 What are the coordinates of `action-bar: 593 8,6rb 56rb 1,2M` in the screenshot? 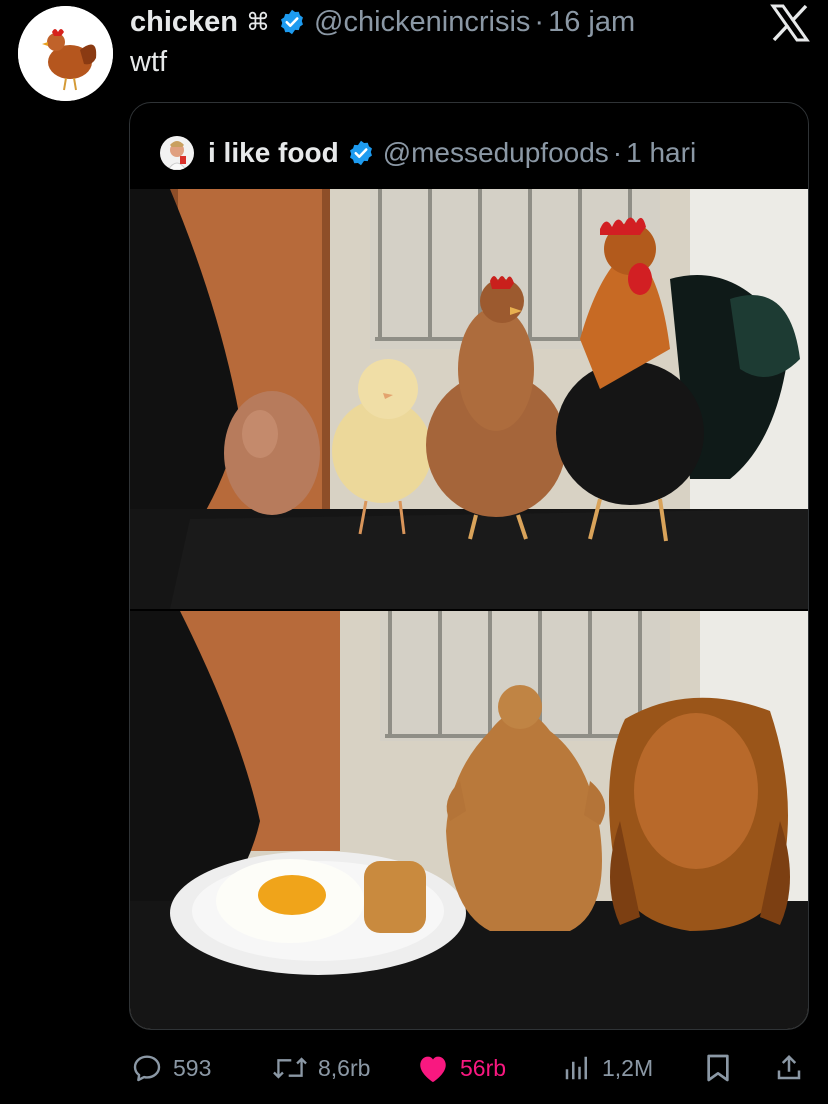 It's located at (414, 1068).